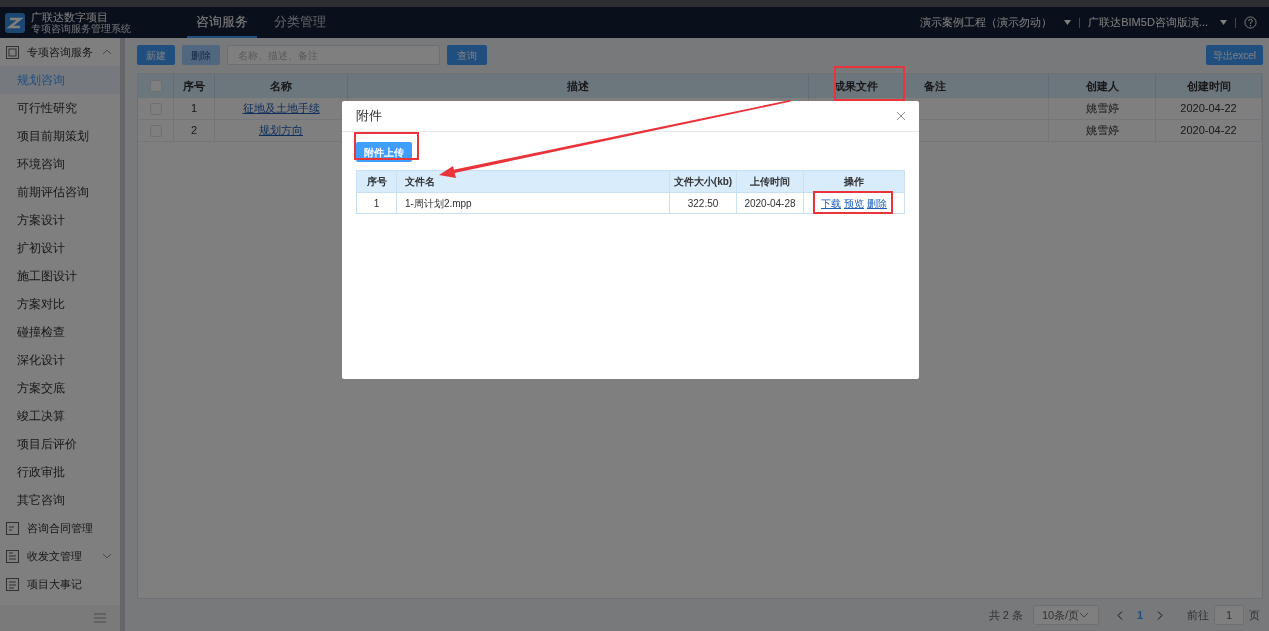  What do you see at coordinates (369, 116) in the screenshot?
I see `dialog-title: 附件` at bounding box center [369, 116].